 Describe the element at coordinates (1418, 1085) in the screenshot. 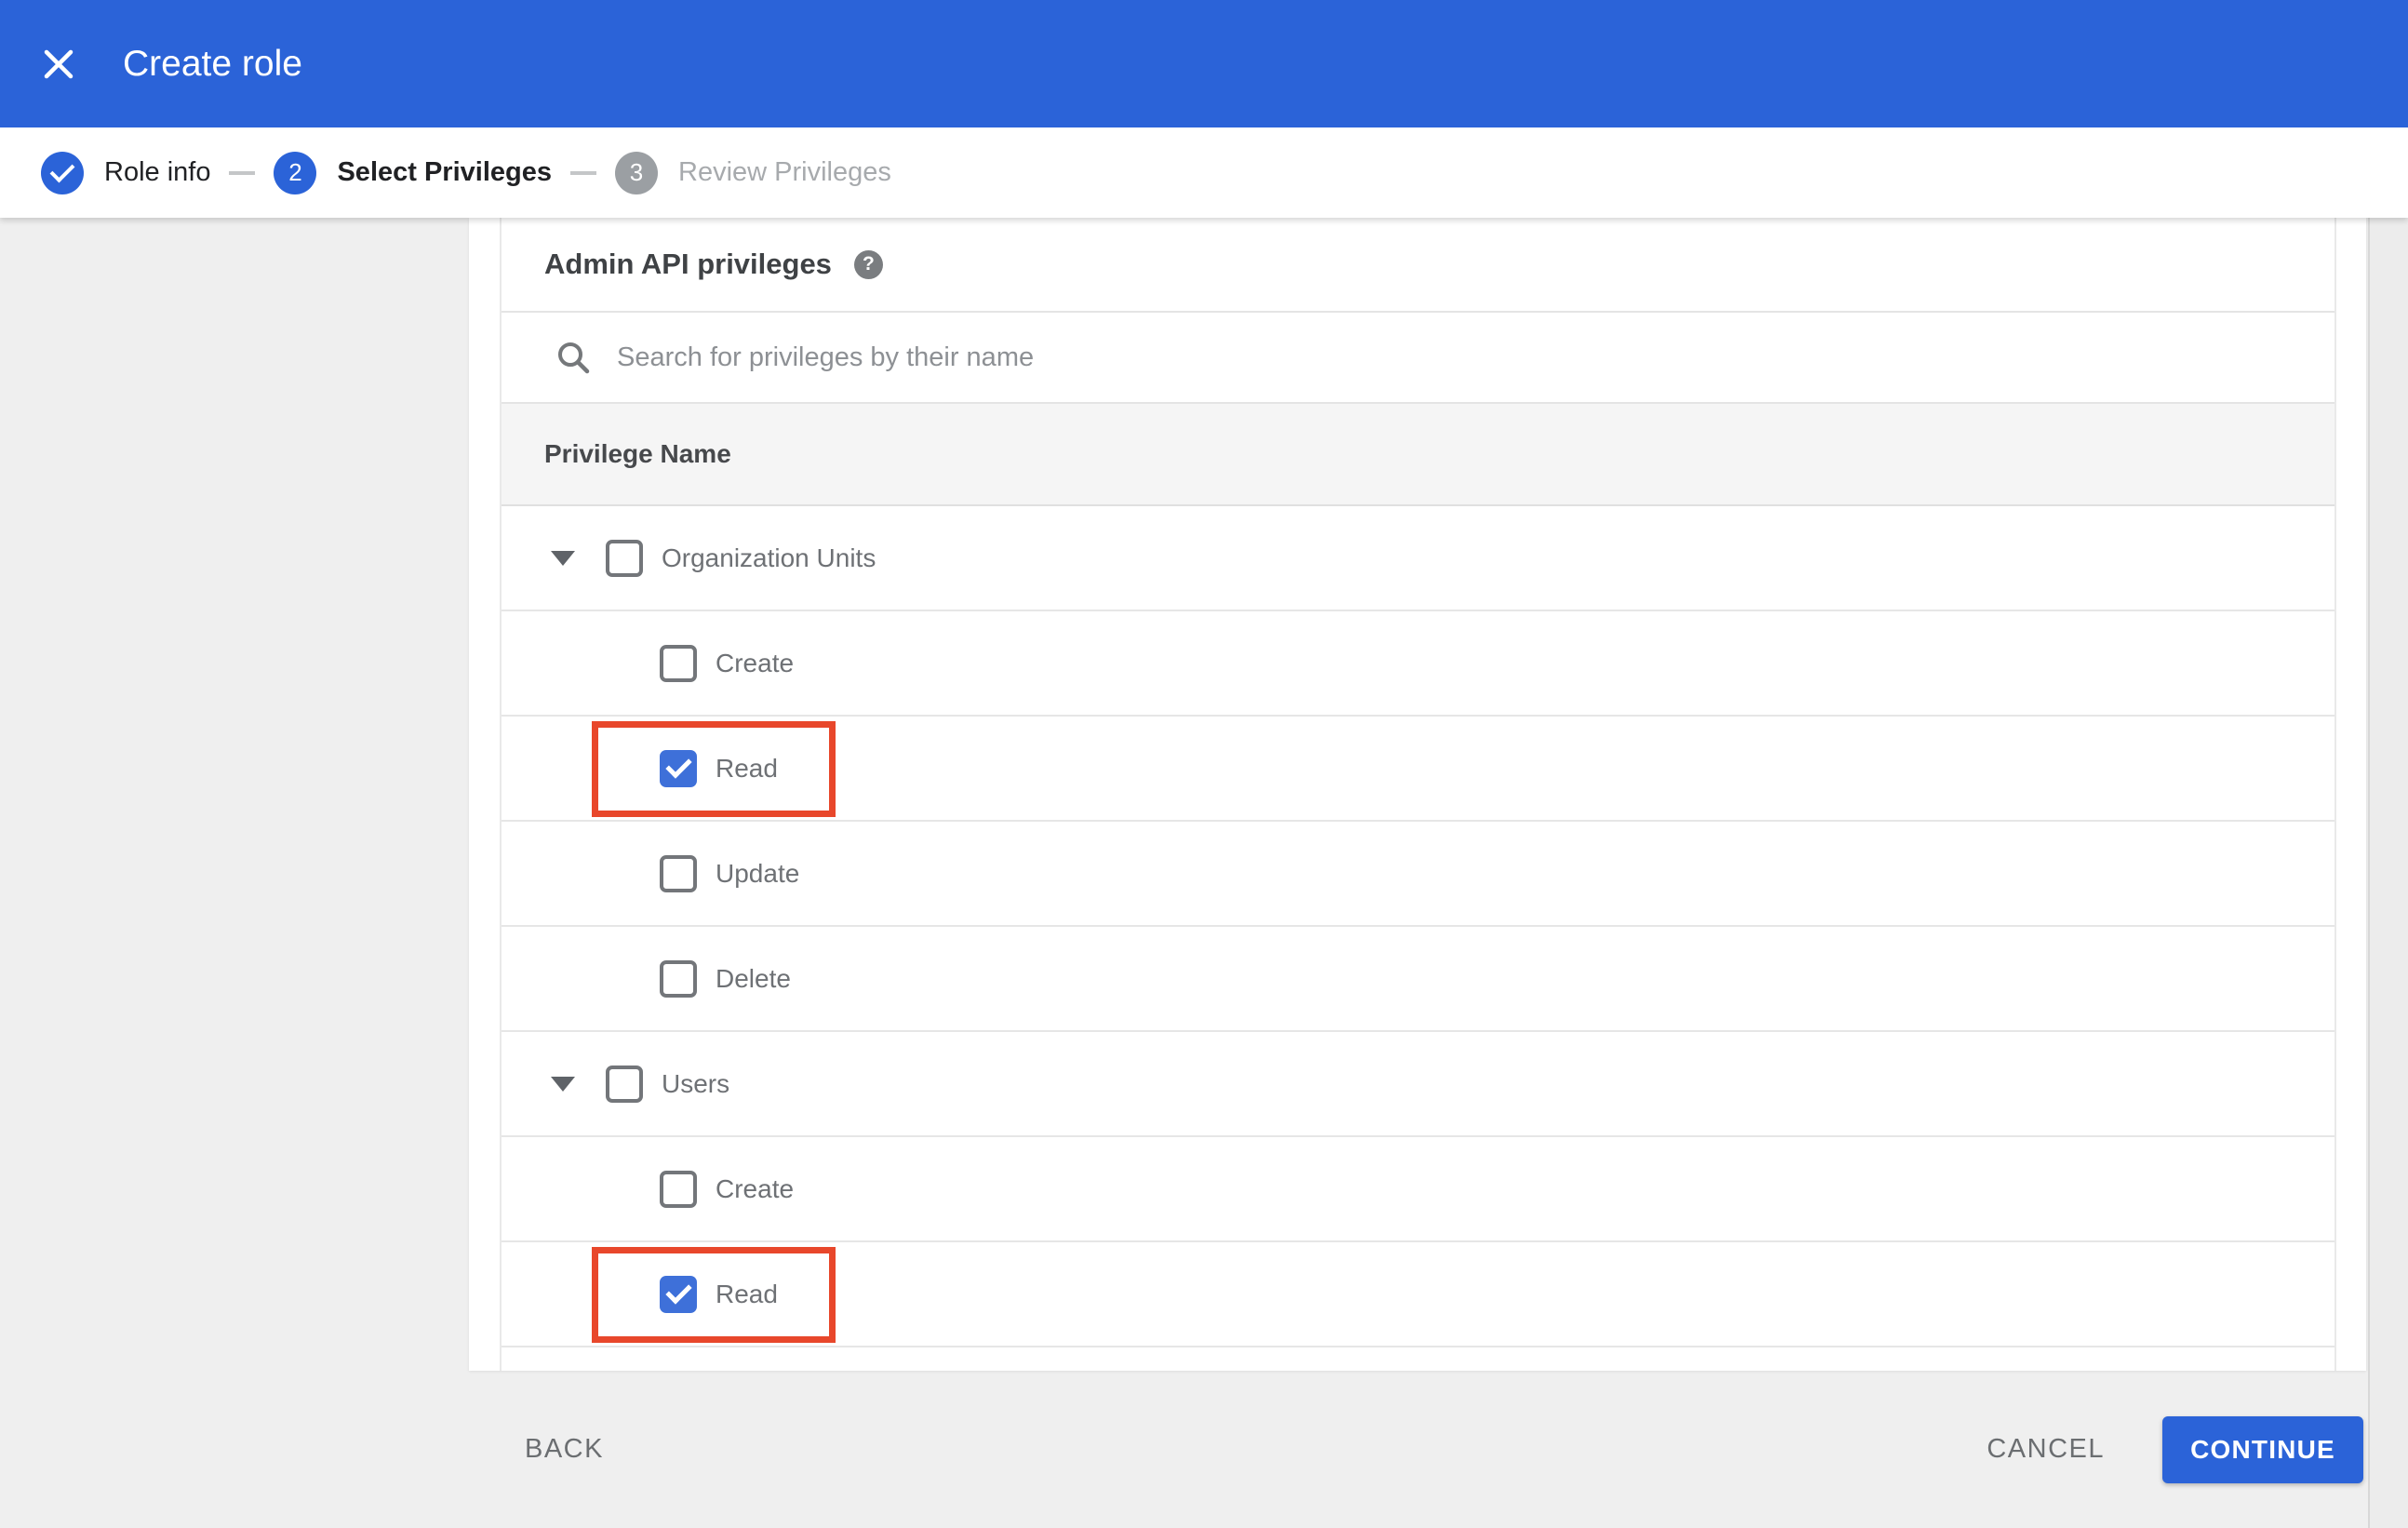

I see `privilege-group-row: Users` at that location.